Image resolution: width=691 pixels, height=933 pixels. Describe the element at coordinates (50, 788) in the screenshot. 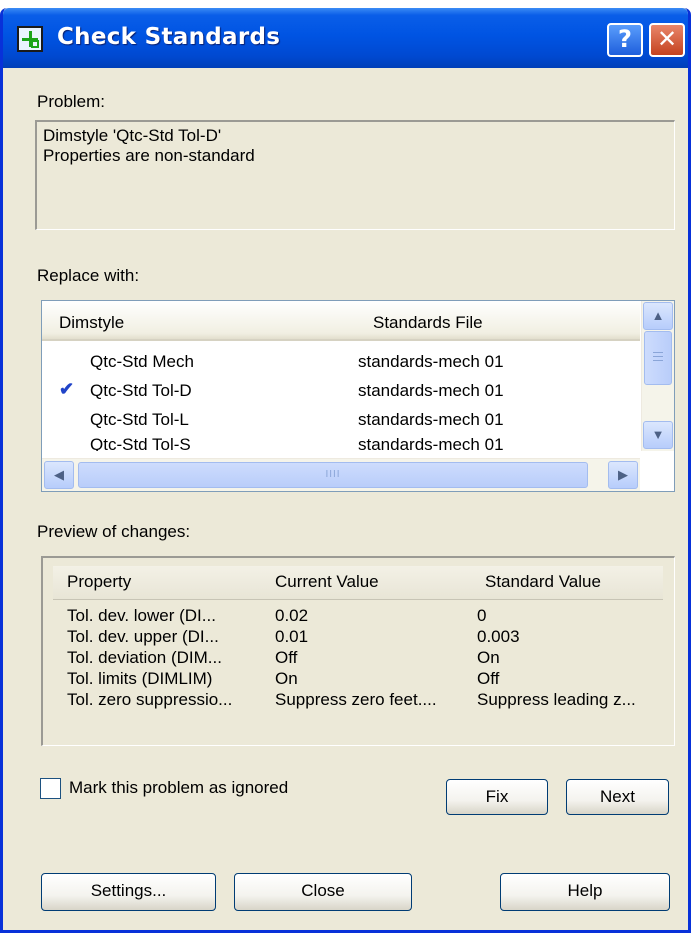

I see `ignore-problem-checkbox` at that location.